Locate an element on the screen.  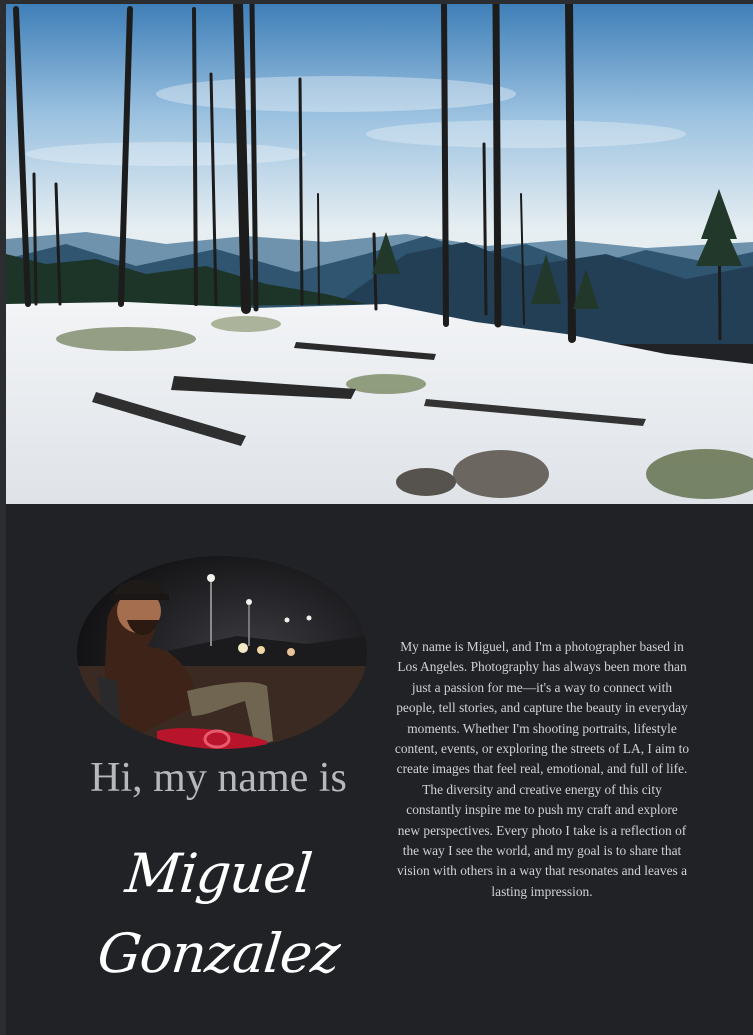
portrait-photo is located at coordinates (222, 652).